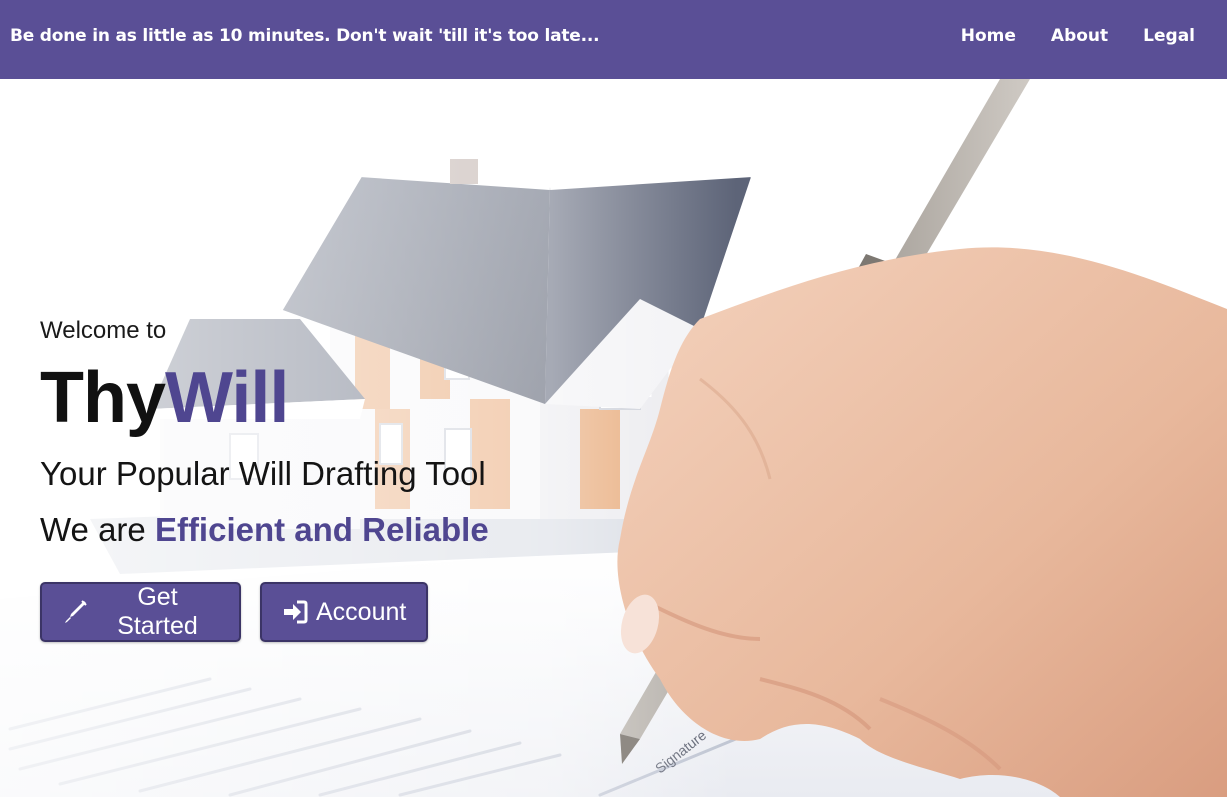 The height and width of the screenshot is (797, 1227). I want to click on account-button: Account, so click(344, 612).